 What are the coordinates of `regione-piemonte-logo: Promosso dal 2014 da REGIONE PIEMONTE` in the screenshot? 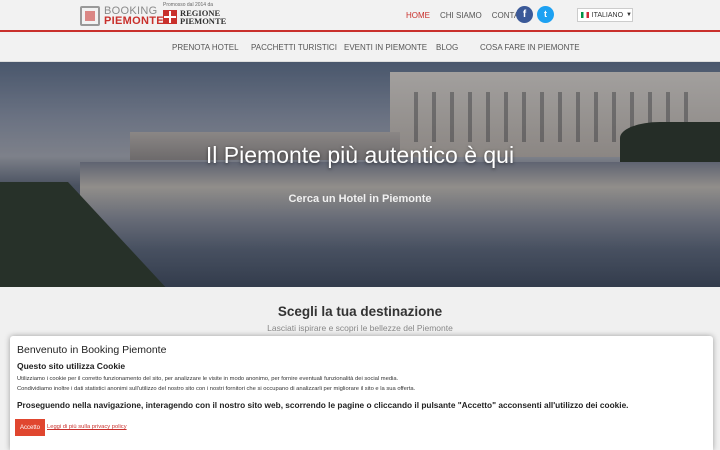 It's located at (194, 13).